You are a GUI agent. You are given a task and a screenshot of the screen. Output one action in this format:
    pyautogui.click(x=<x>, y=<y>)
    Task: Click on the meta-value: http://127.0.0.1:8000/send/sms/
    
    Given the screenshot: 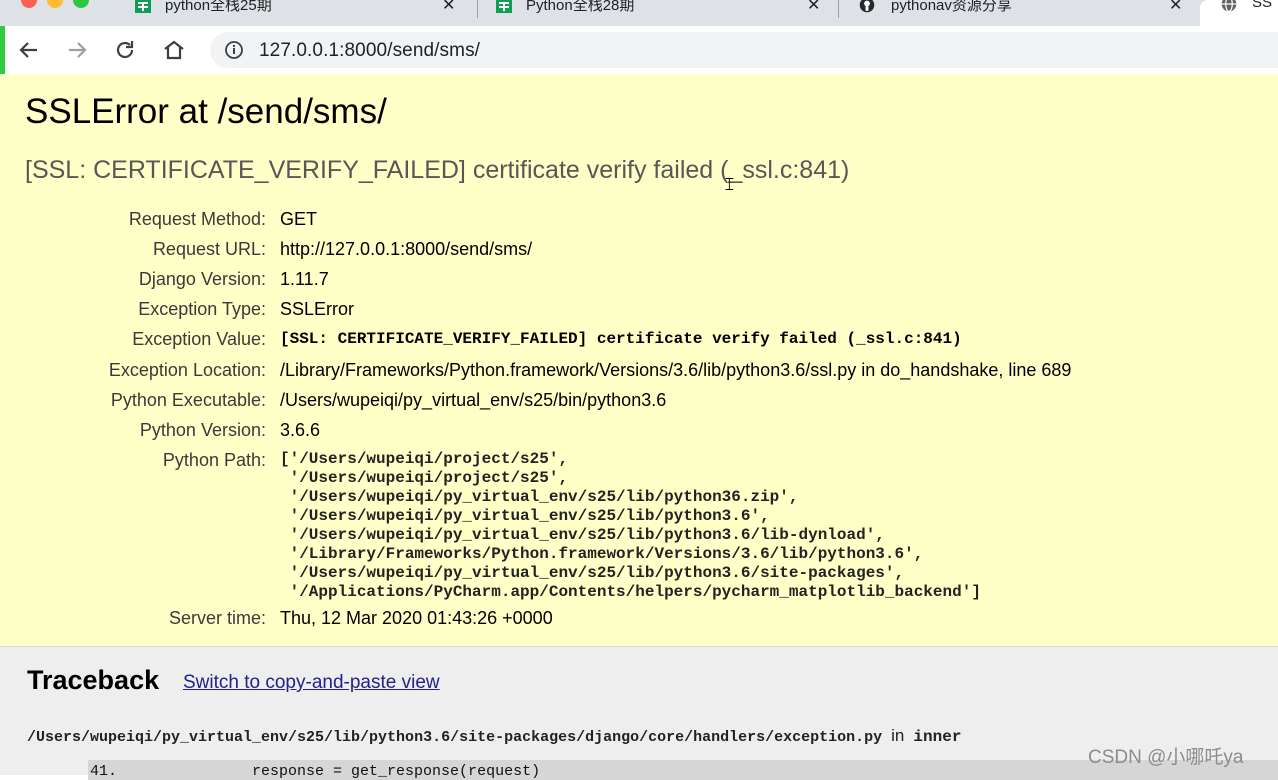 What is the action you would take?
    pyautogui.click(x=406, y=249)
    